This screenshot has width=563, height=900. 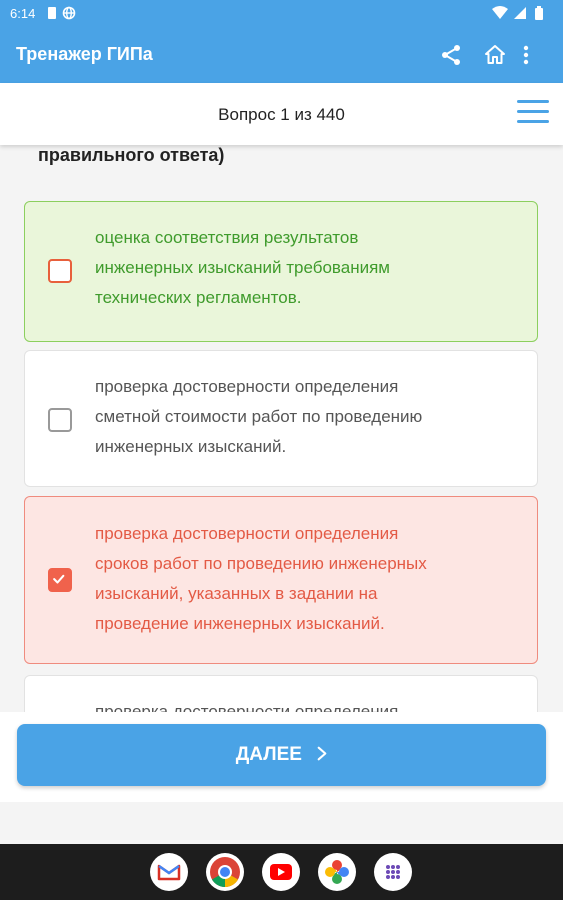 I want to click on status-time: 6:14, so click(x=23, y=13).